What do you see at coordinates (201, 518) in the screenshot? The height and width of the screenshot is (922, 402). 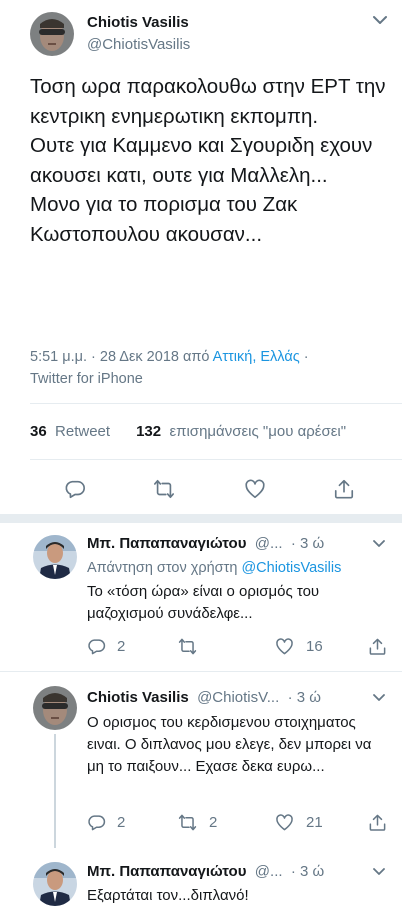 I see `section-separator` at bounding box center [201, 518].